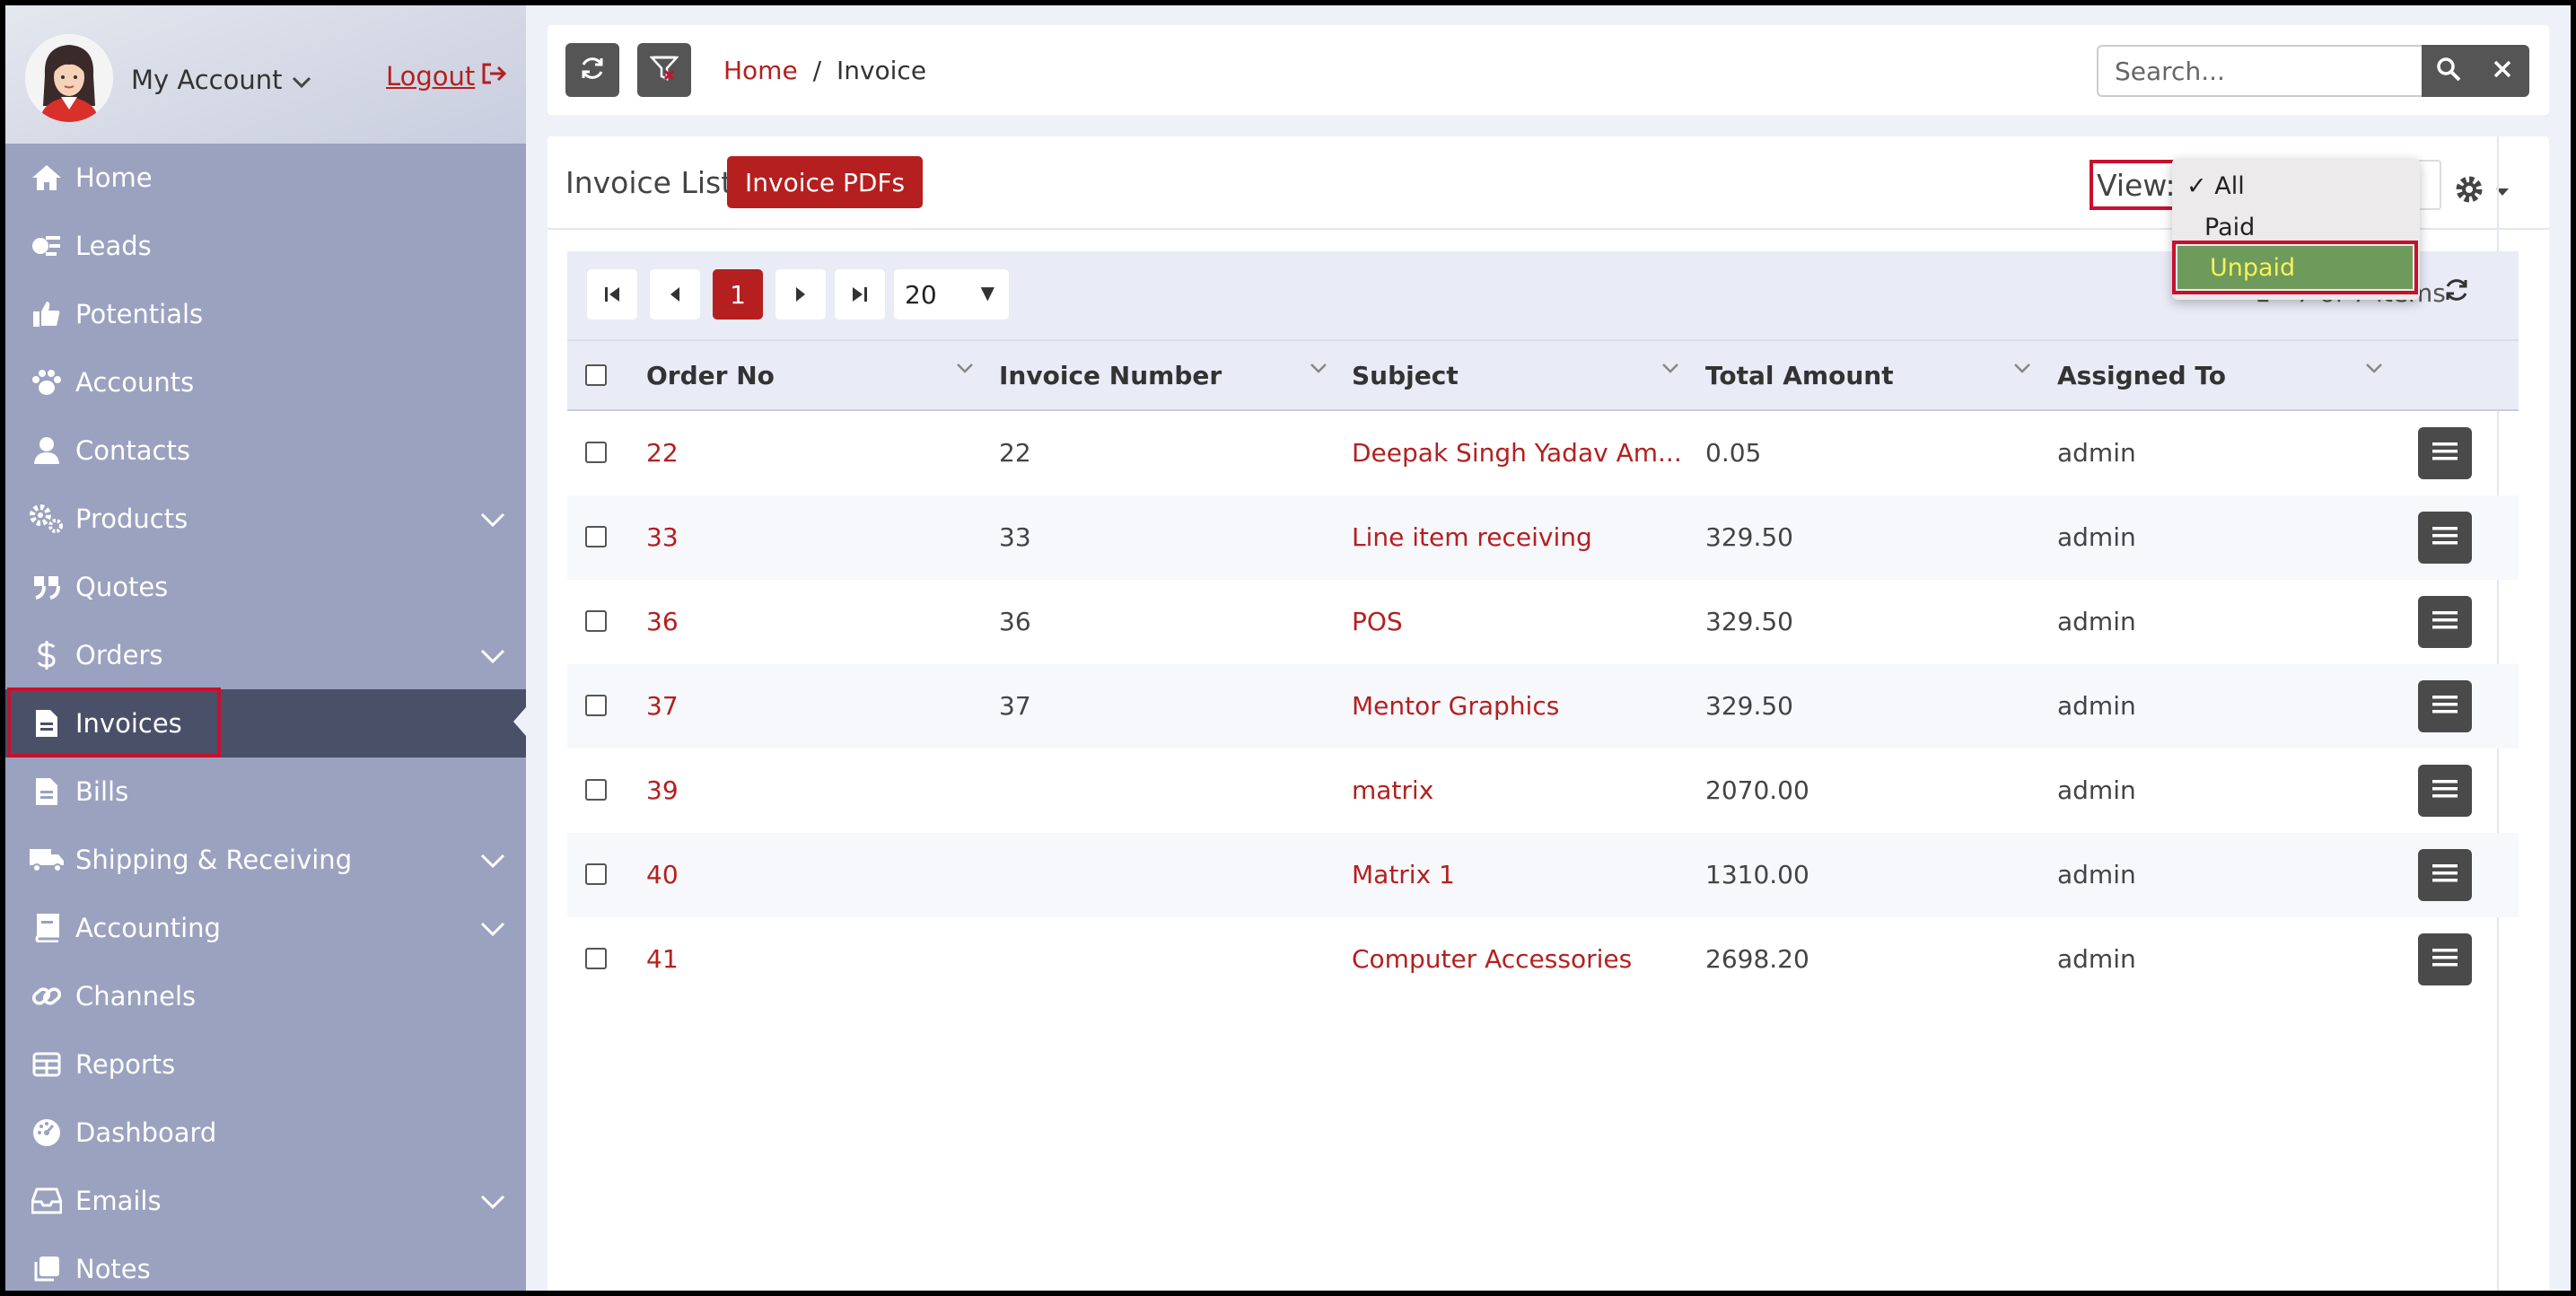 The image size is (2576, 1296). Describe the element at coordinates (131, 519) in the screenshot. I see `sidebar-item-label: Products` at that location.